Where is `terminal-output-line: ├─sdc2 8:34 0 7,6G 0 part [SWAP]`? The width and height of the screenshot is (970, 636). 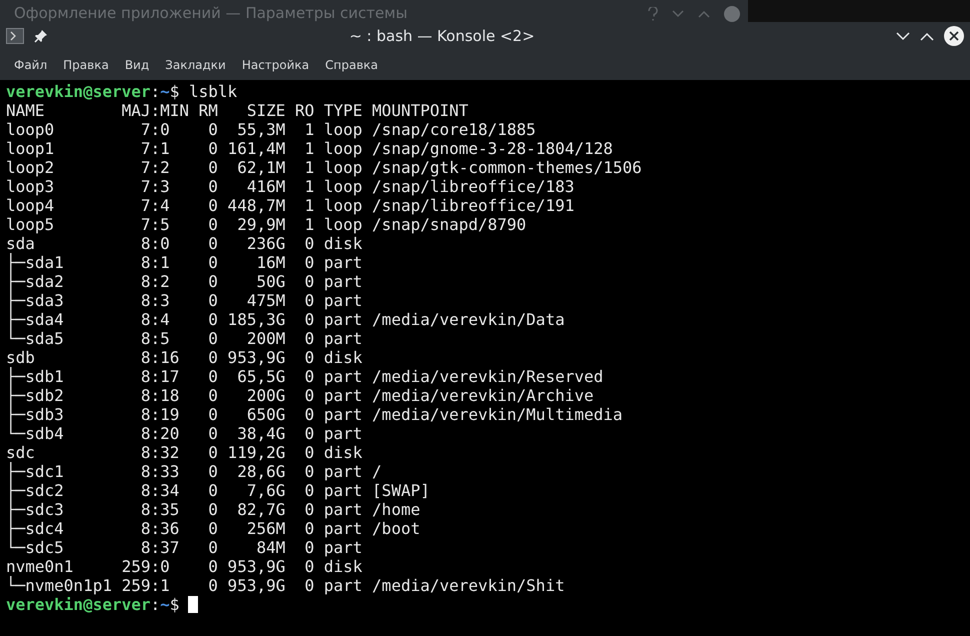 terminal-output-line: ├─sdc2 8:34 0 7,6G 0 part [SWAP] is located at coordinates (218, 490).